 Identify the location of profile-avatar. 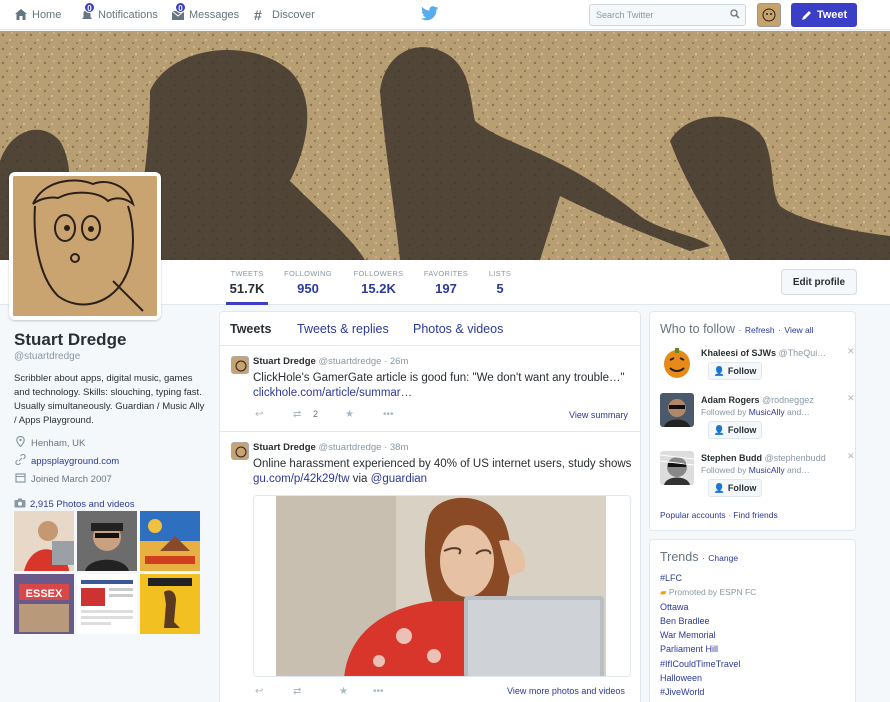
(85, 246).